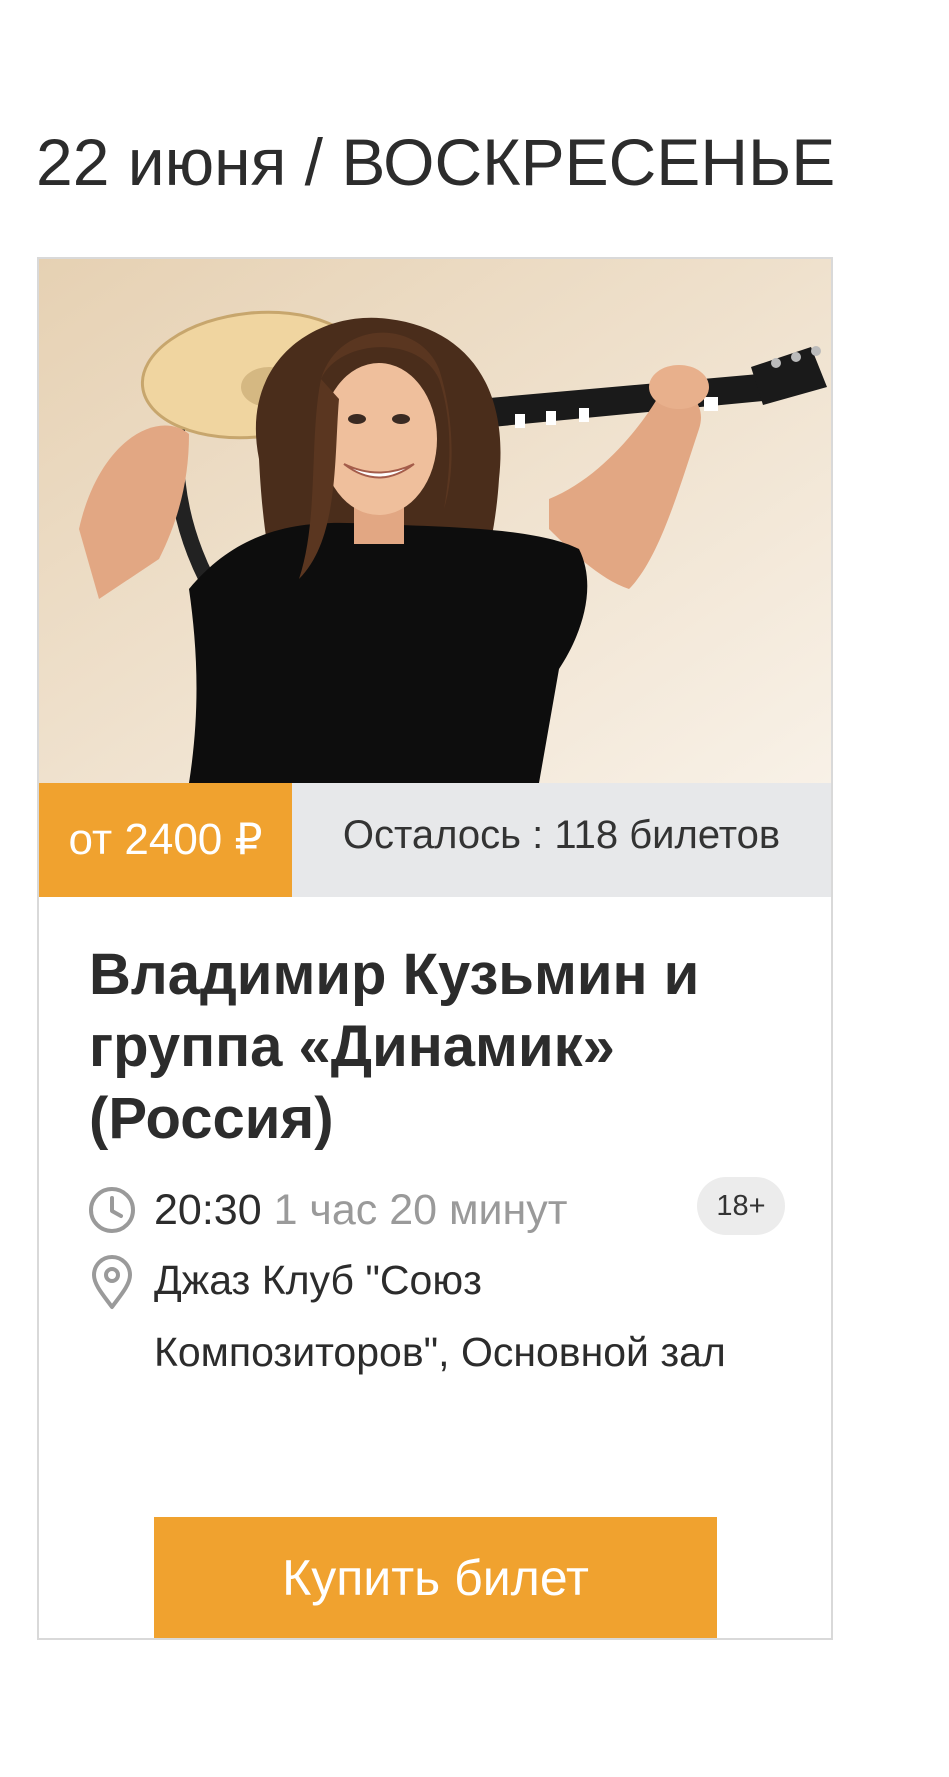  Describe the element at coordinates (165, 840) in the screenshot. I see `price-badge: от 2400 ₽` at that location.